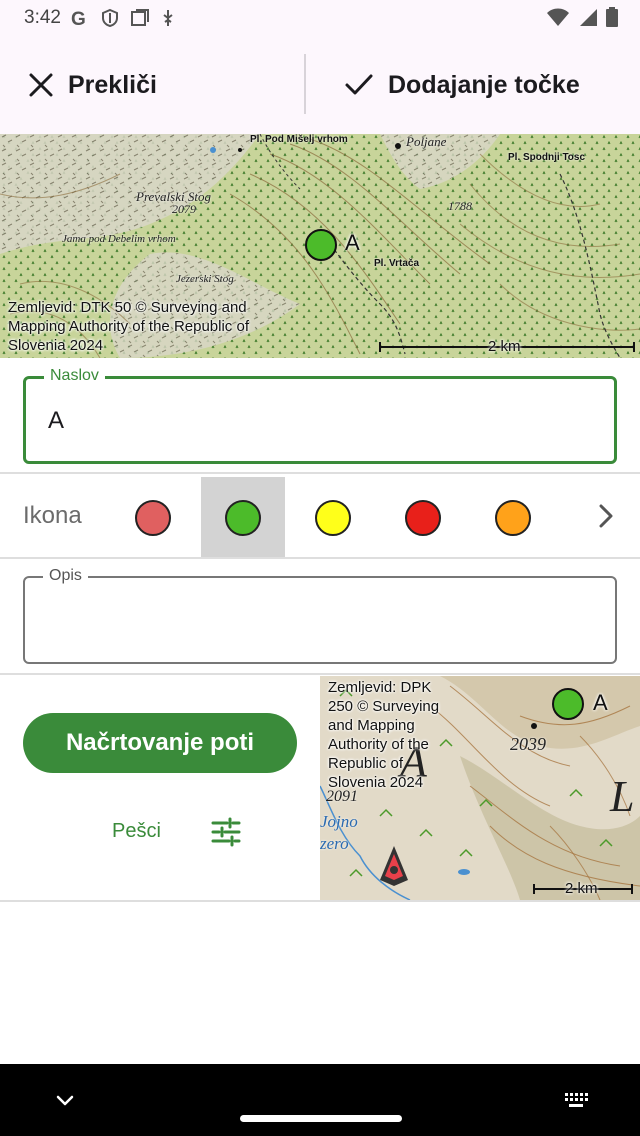  I want to click on google-icon: G, so click(78, 18).